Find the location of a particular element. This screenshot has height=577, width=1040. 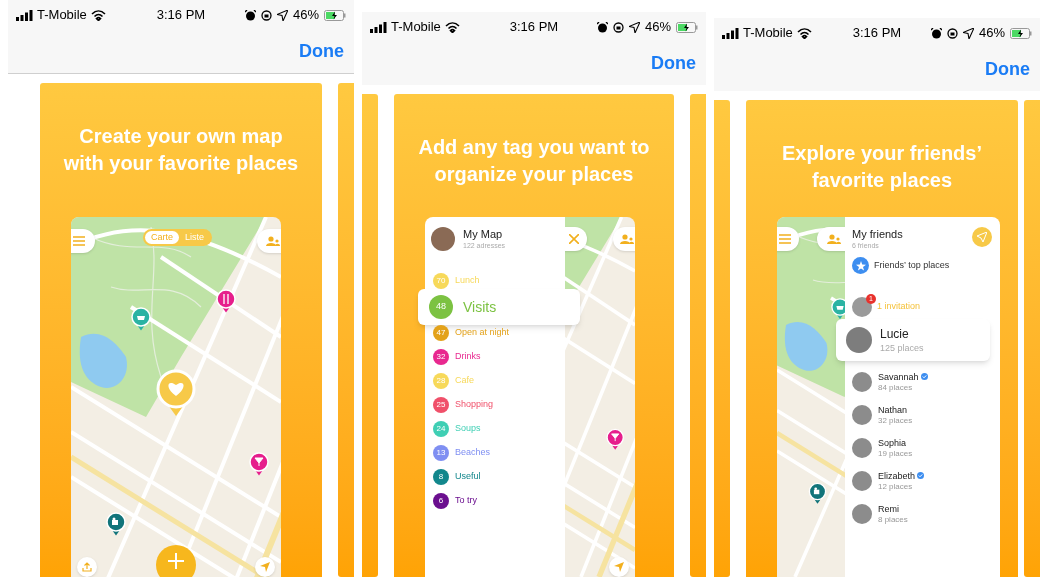

friend-row: Lucie 125 places is located at coordinates (913, 340).